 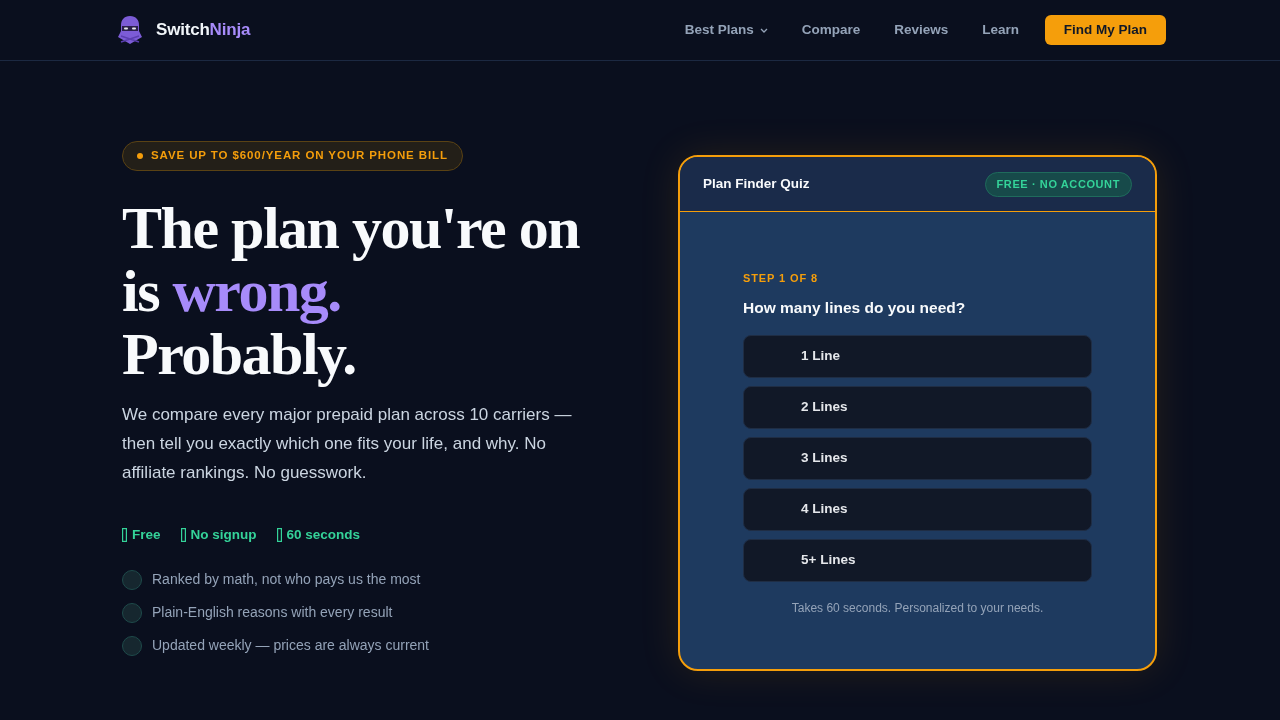 I want to click on hero-heading: The plan you're on is wrong. Probably., so click(x=351, y=291).